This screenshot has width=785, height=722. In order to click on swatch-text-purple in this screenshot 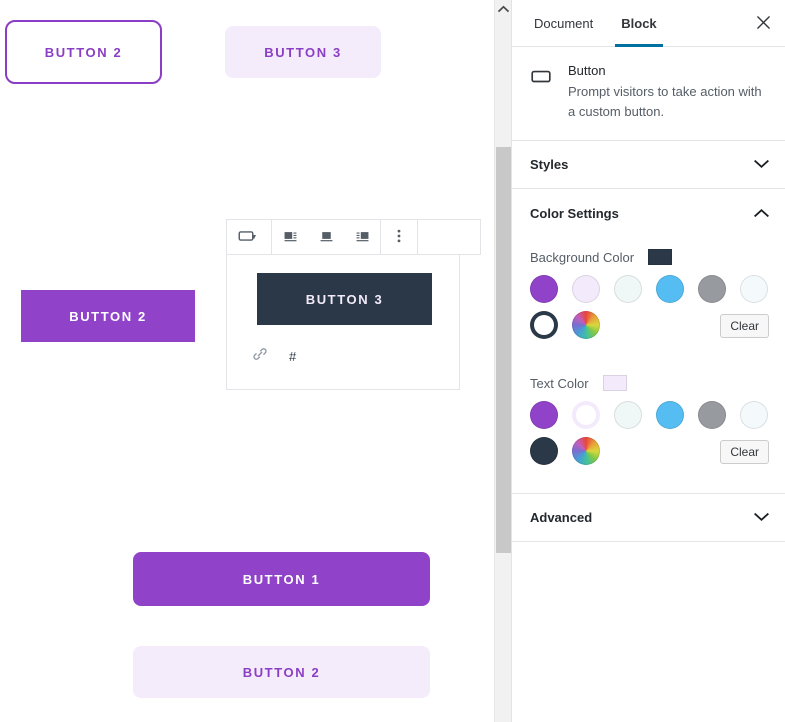, I will do `click(544, 415)`.